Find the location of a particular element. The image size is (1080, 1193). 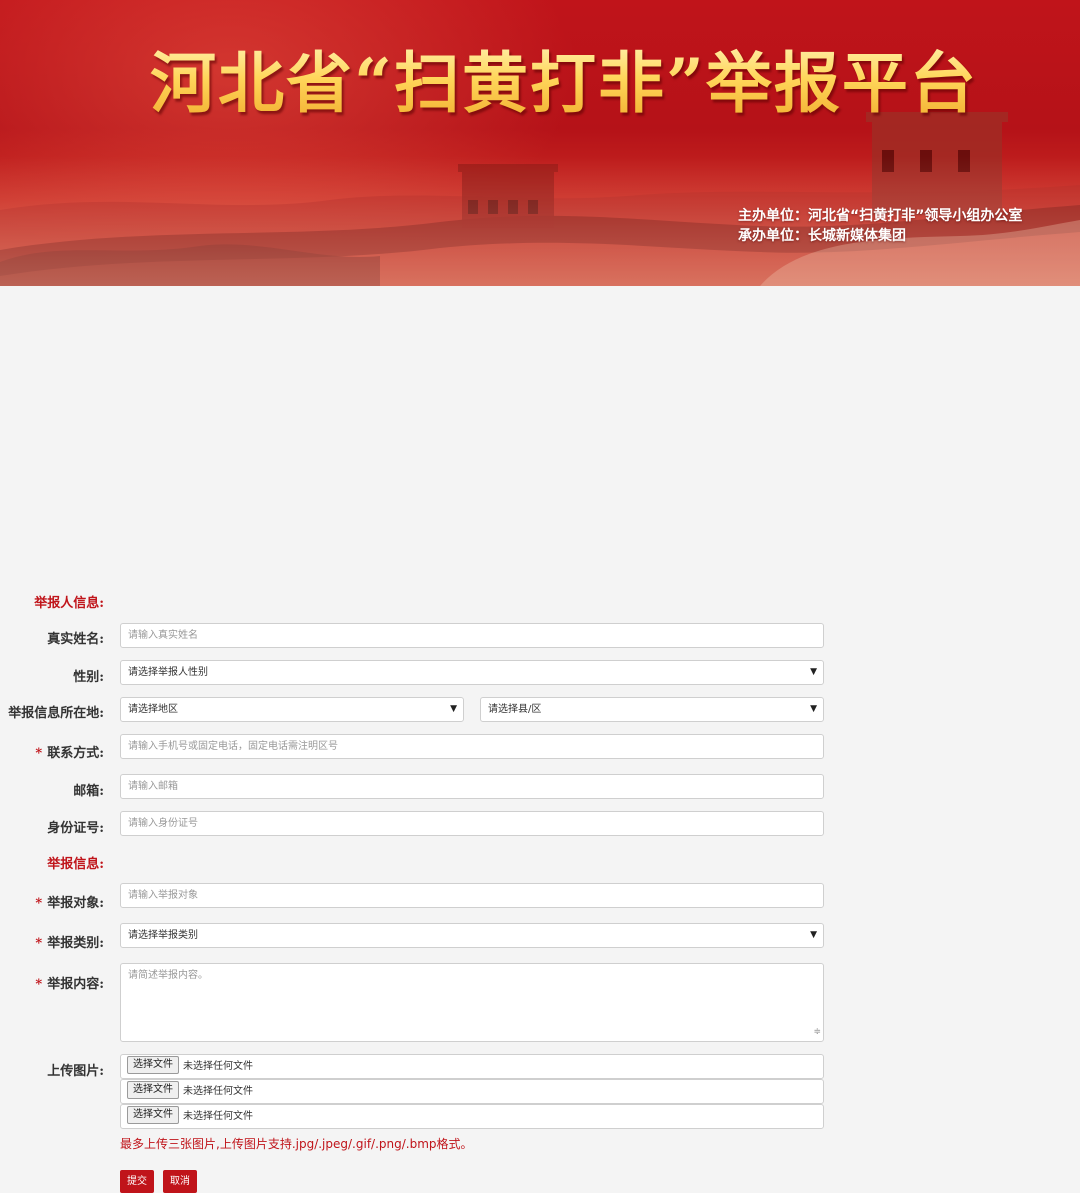

category-label: * 举报类别: is located at coordinates (69, 941).